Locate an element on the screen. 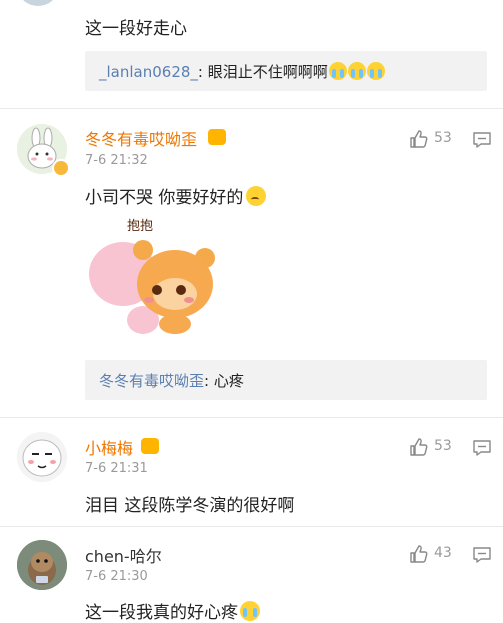 The image size is (503, 623). reply-text: 眼泪止不住啊啊啊 is located at coordinates (267, 72).